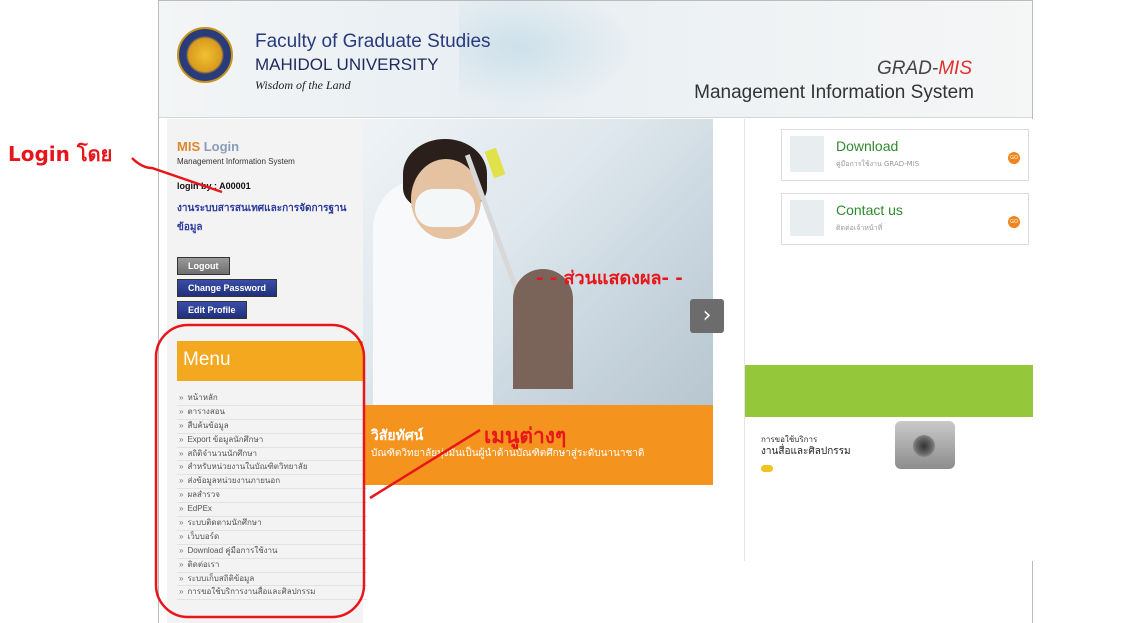  I want to click on menu-annotation-arrow, so click(425, 464).